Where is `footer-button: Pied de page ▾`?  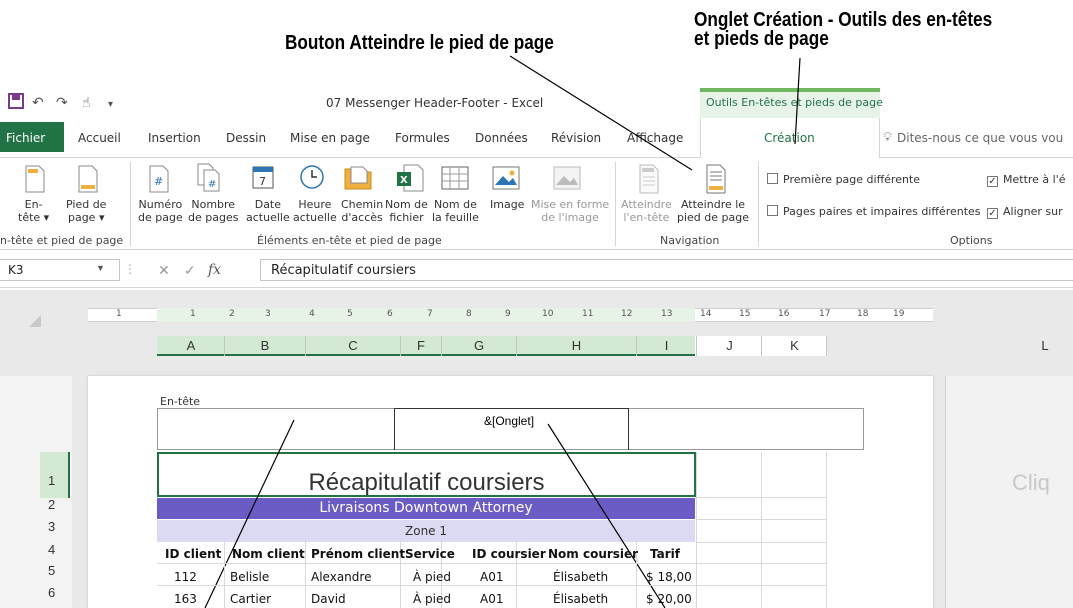
footer-button: Pied de page ▾ is located at coordinates (86, 211).